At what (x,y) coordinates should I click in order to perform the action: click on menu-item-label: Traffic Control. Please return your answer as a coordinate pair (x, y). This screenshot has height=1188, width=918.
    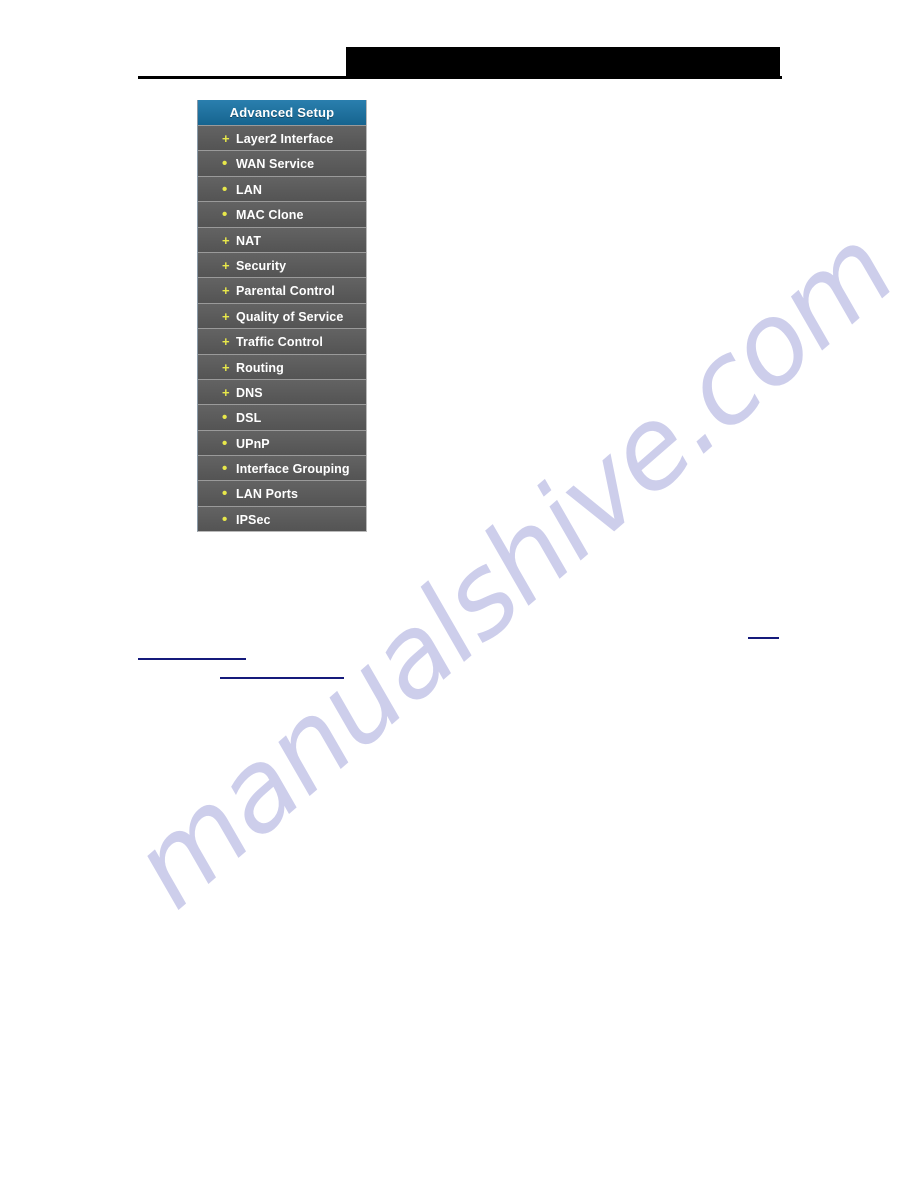
    Looking at the image, I should click on (279, 342).